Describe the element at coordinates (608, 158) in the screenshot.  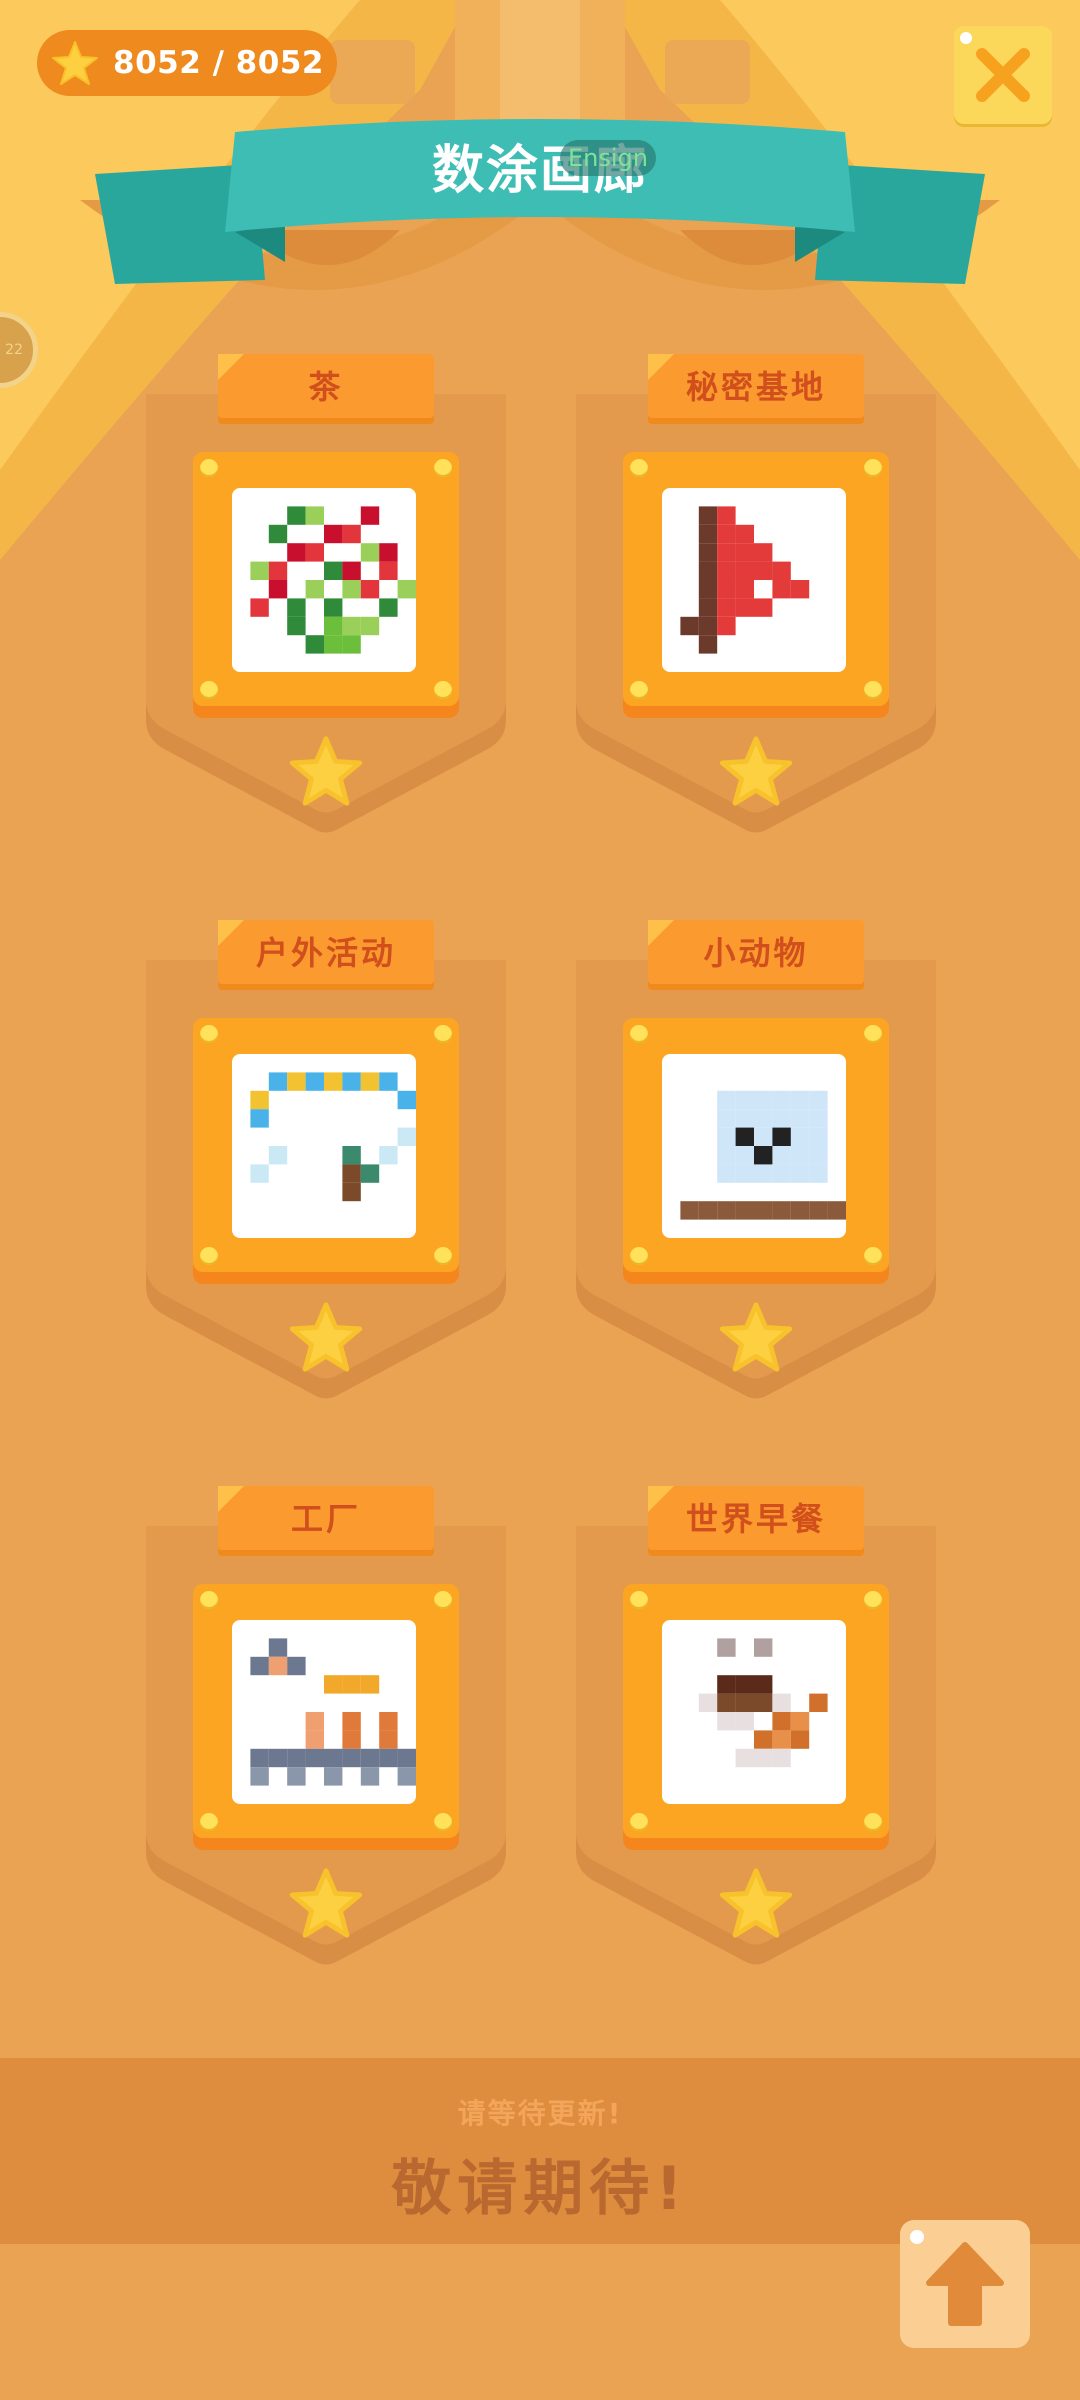
I see `title-tag: Ensign` at that location.